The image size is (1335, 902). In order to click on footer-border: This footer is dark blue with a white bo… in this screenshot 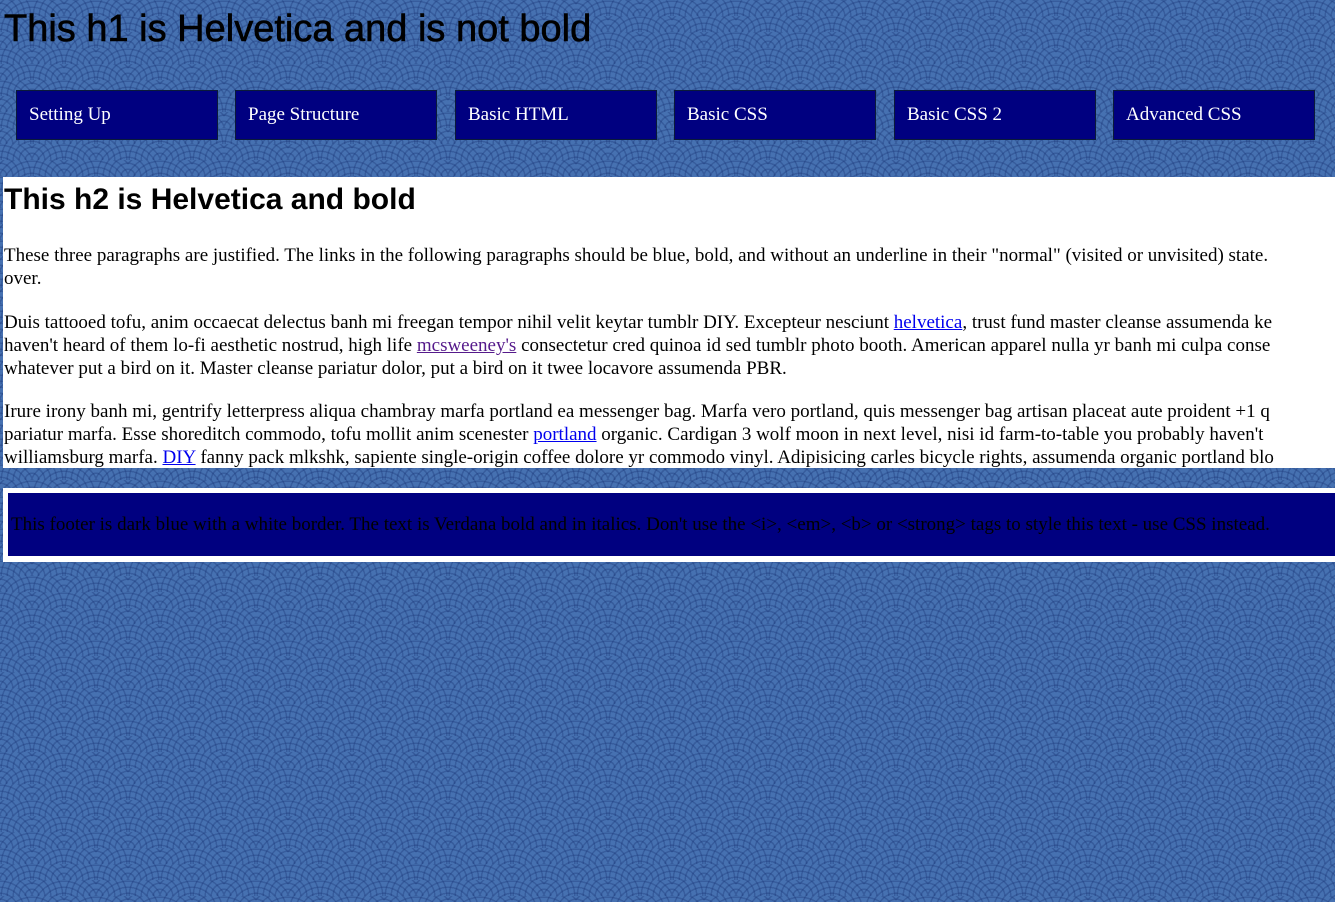, I will do `click(669, 525)`.